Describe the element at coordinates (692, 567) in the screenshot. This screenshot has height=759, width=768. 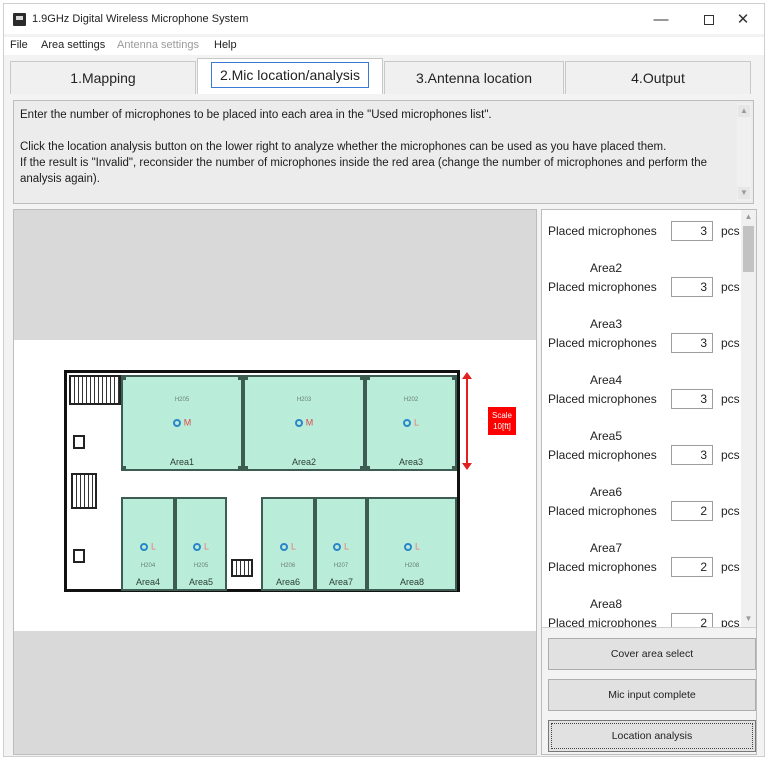
I see `mic-count-input-area7: 2` at that location.